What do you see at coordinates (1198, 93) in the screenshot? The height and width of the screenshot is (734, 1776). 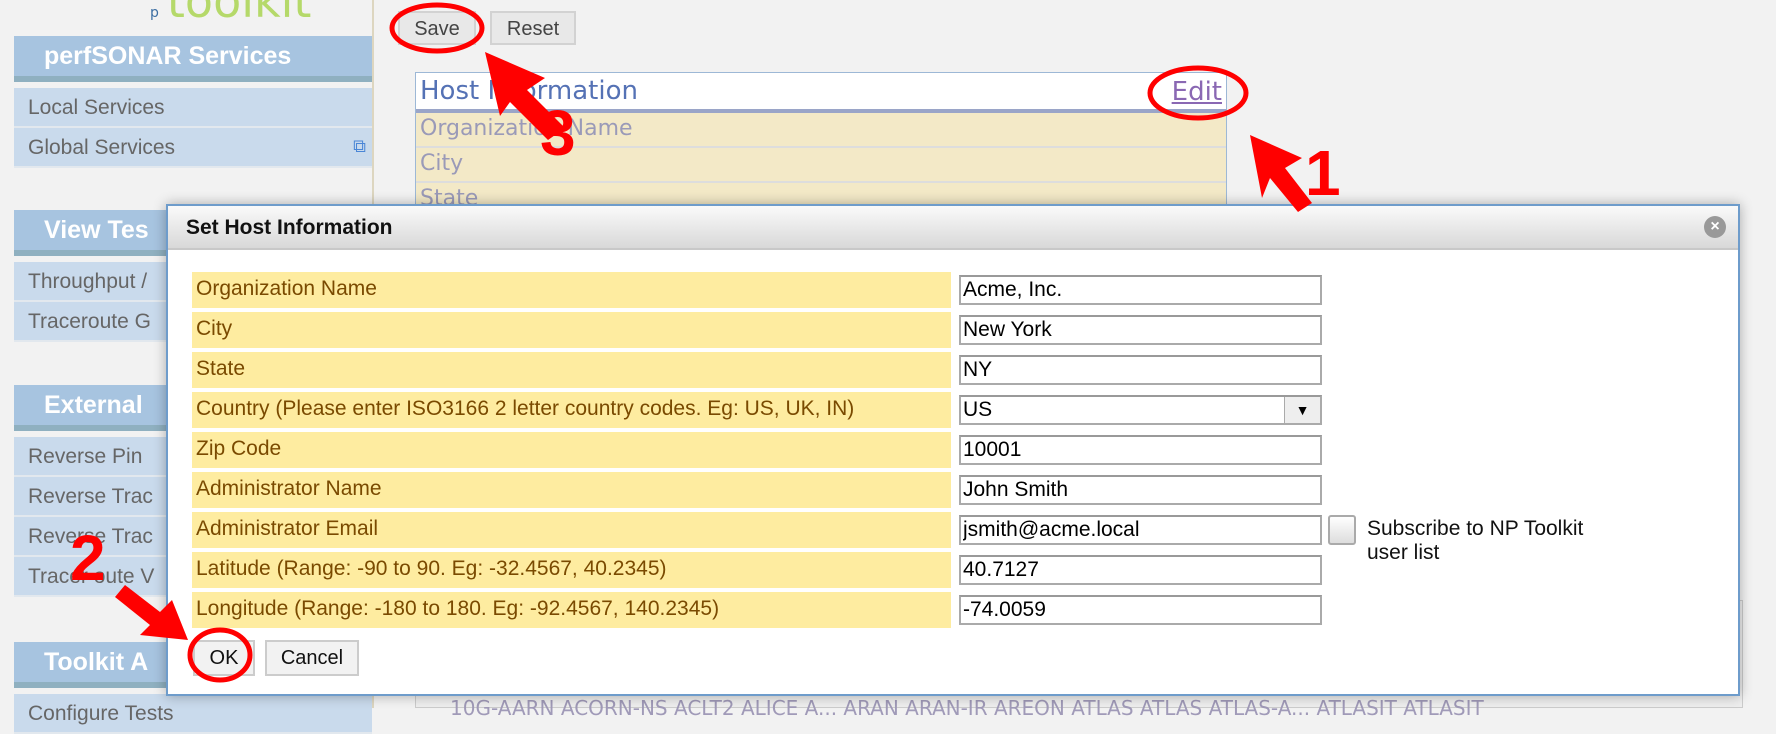 I see `annotation-circle-edit` at bounding box center [1198, 93].